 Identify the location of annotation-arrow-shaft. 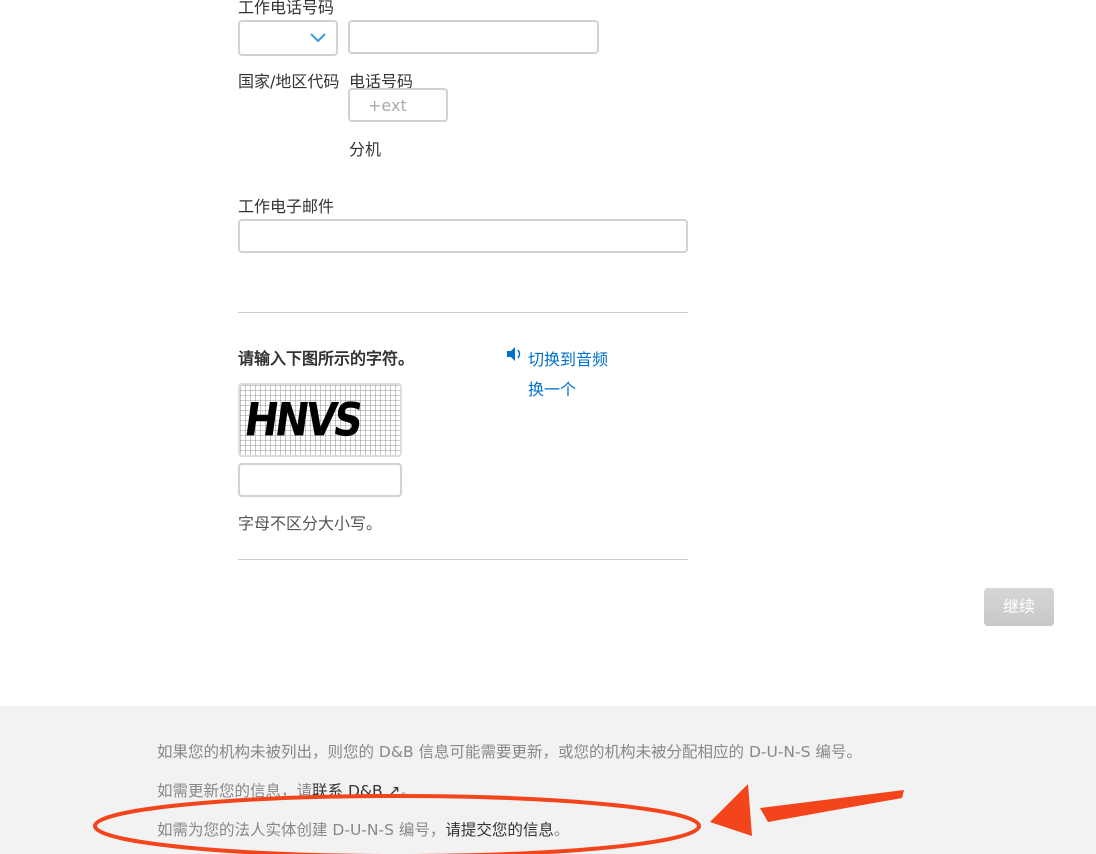
(832, 806).